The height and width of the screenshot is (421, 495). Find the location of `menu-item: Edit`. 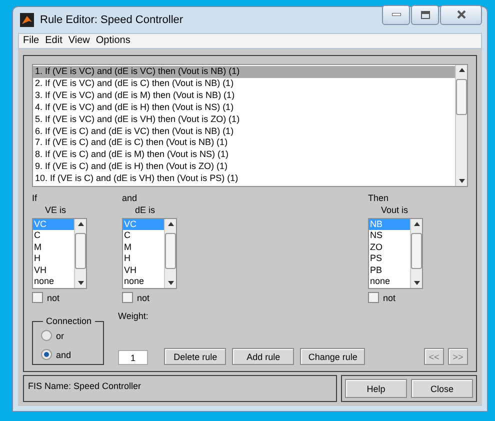

menu-item: Edit is located at coordinates (53, 40).